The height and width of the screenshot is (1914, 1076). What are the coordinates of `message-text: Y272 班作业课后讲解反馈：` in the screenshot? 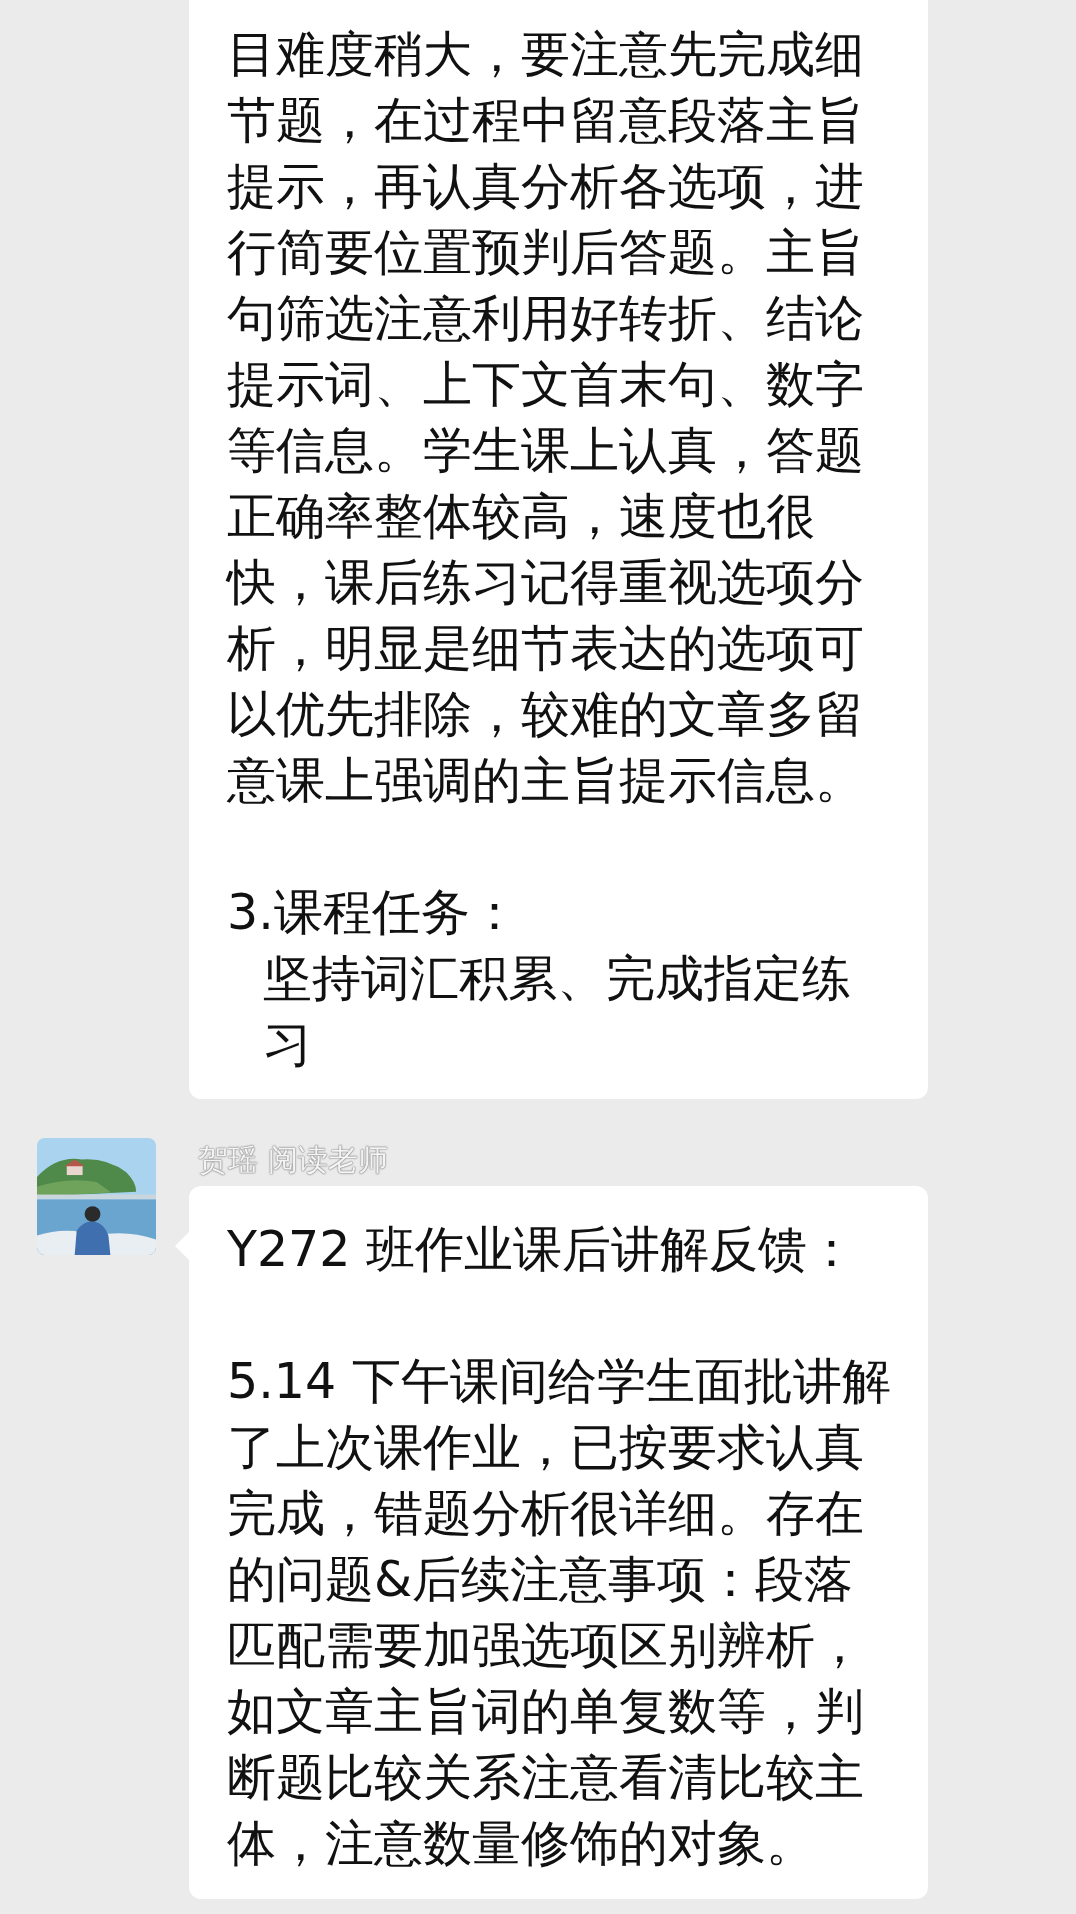 It's located at (542, 1250).